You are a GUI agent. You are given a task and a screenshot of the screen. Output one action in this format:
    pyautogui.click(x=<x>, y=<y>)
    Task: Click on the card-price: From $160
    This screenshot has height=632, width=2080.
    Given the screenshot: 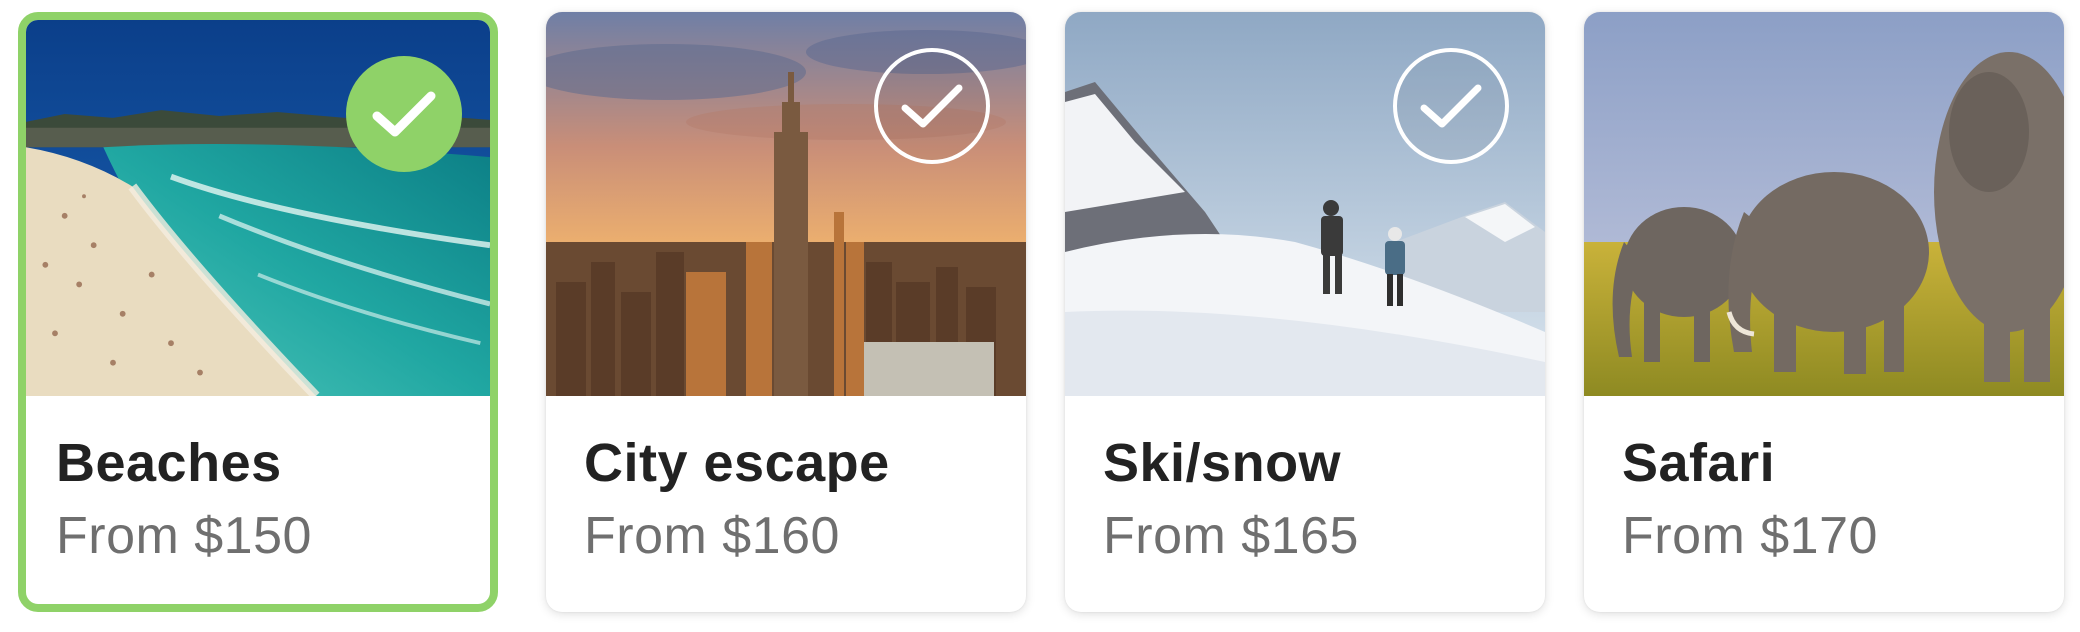 What is the action you would take?
    pyautogui.click(x=712, y=536)
    